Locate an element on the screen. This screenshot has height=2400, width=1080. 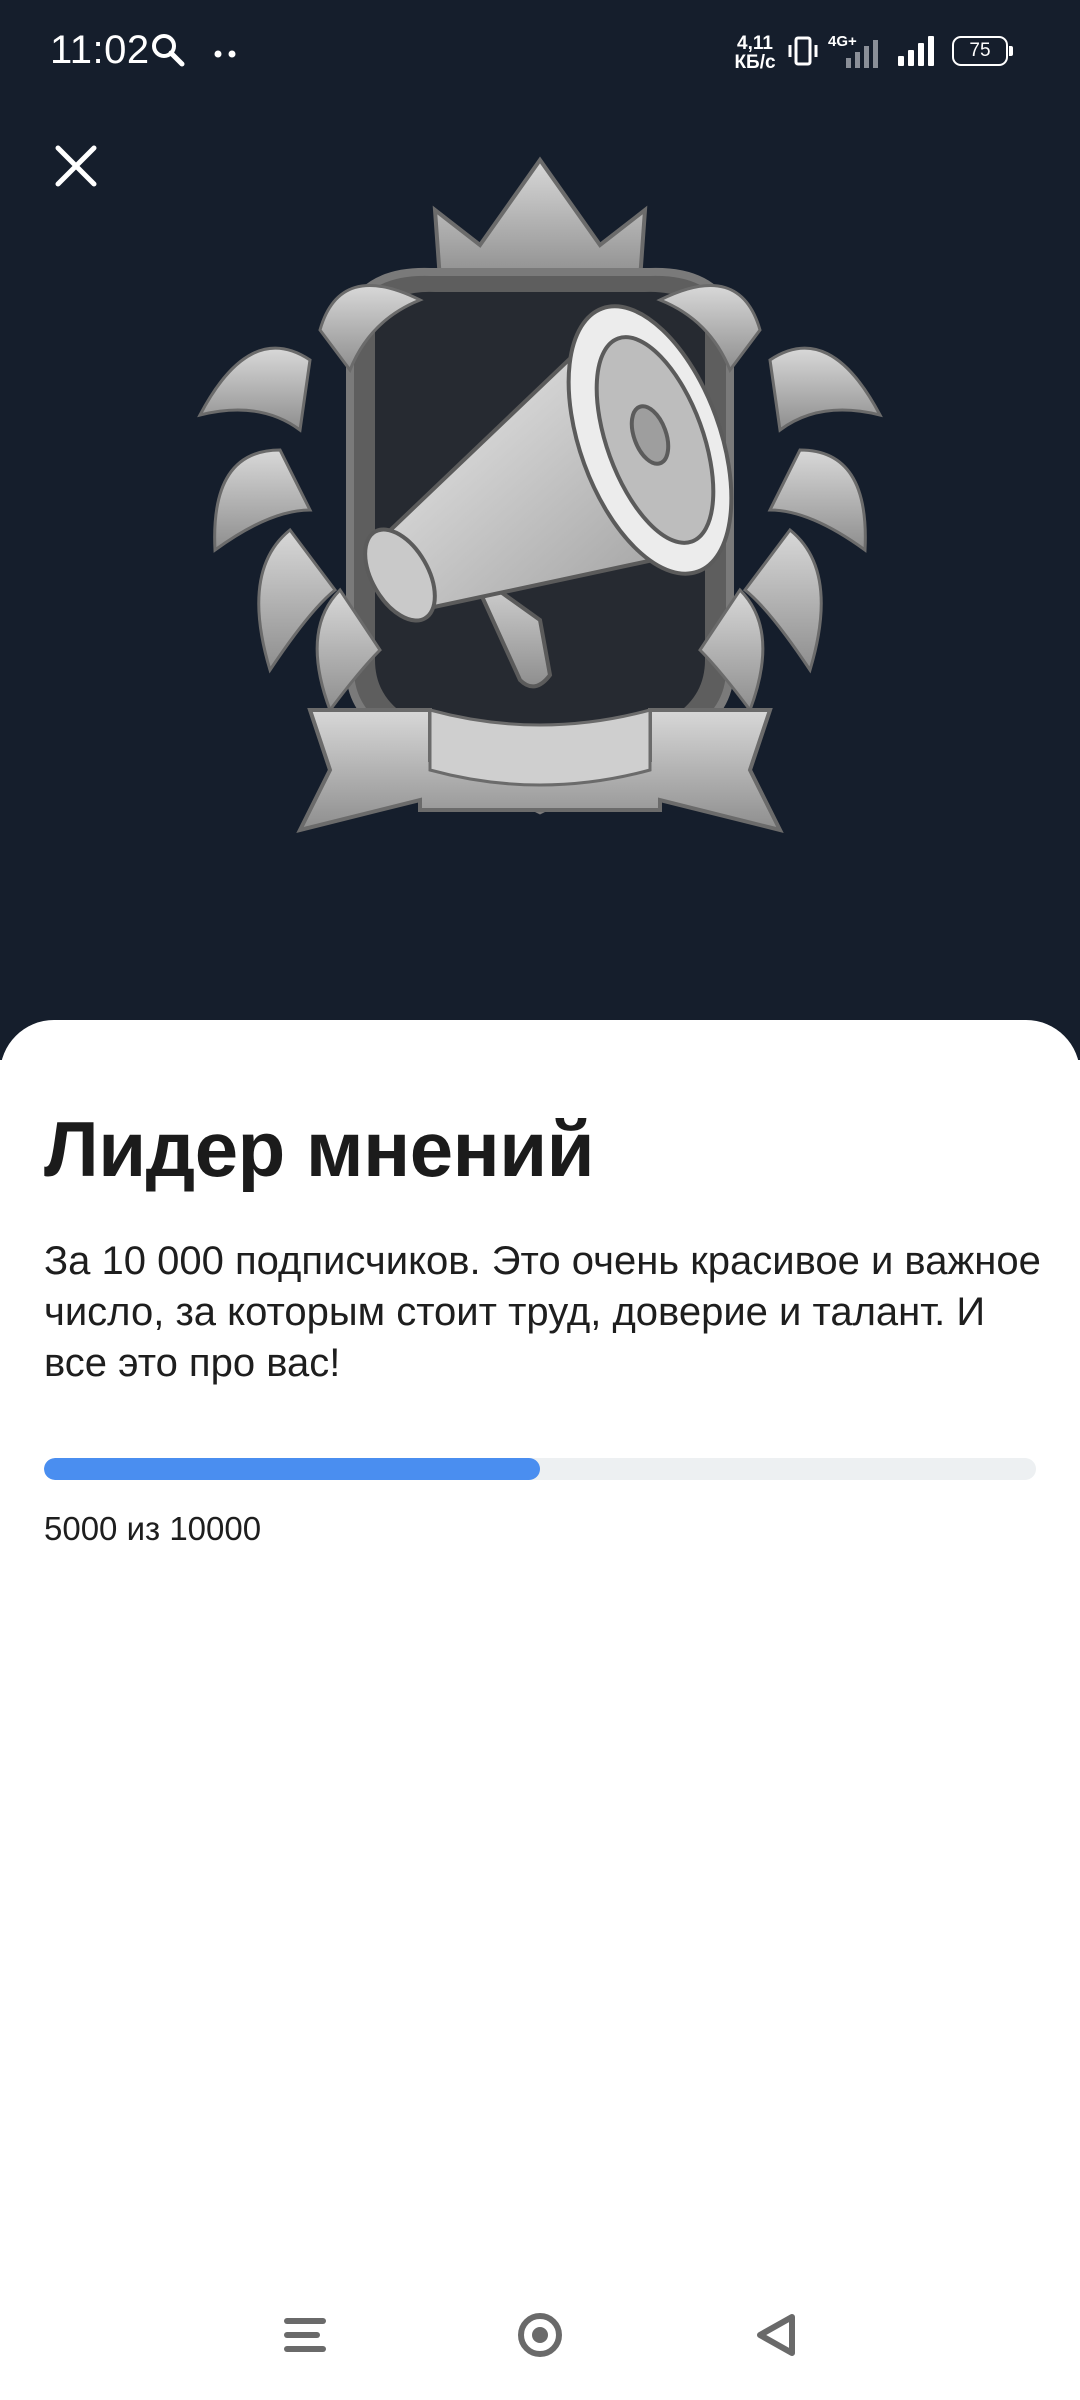
status-time: 11:02 is located at coordinates (100, 50).